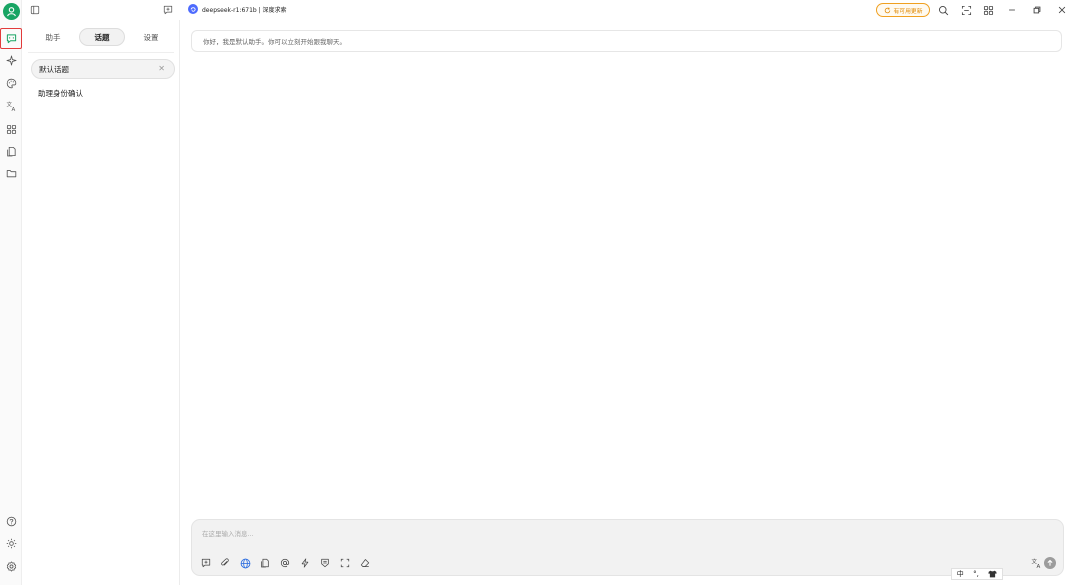 This screenshot has height=585, width=1080. I want to click on rail-folder, so click(11, 173).